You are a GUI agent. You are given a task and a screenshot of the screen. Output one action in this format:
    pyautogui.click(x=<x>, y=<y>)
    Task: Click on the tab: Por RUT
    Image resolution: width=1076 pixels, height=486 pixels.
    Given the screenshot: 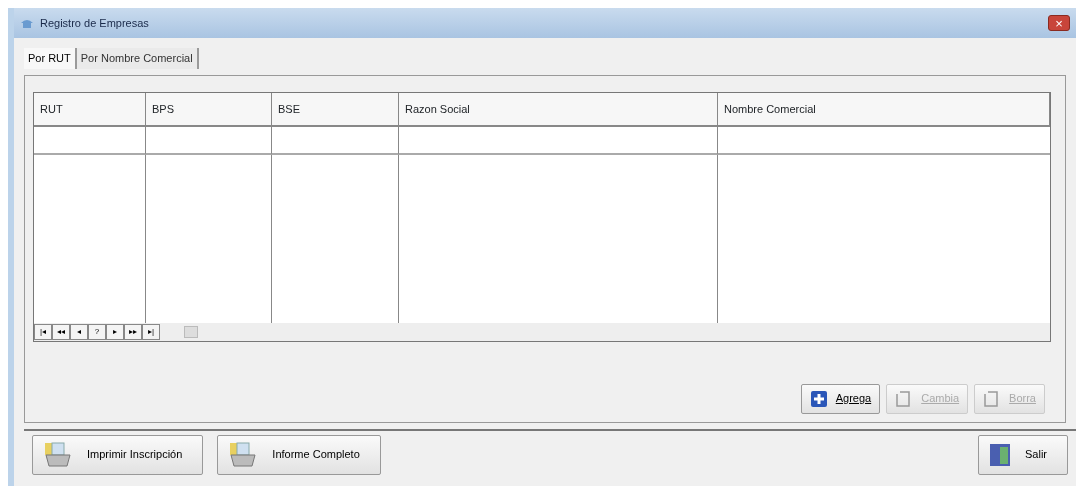 What is the action you would take?
    pyautogui.click(x=50, y=58)
    